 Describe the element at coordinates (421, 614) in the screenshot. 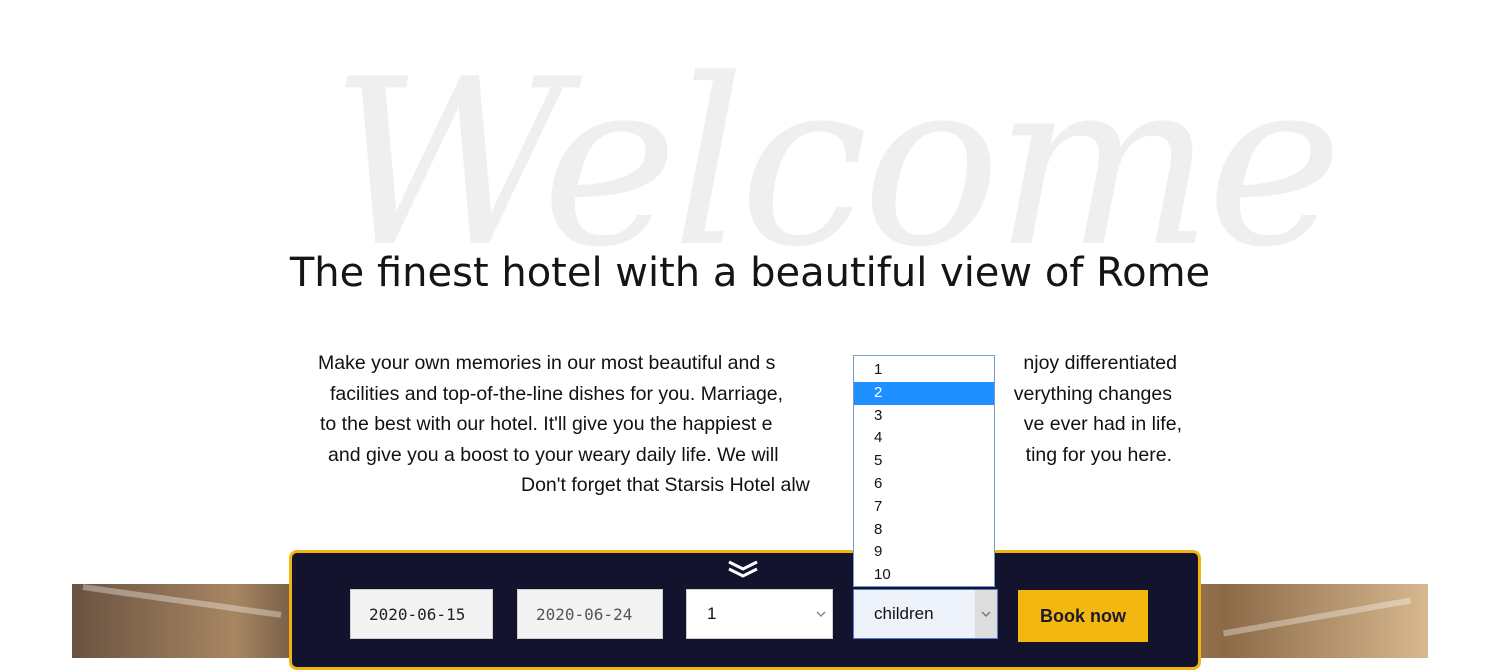

I see `checkin-date-input: 2020-06-15` at that location.